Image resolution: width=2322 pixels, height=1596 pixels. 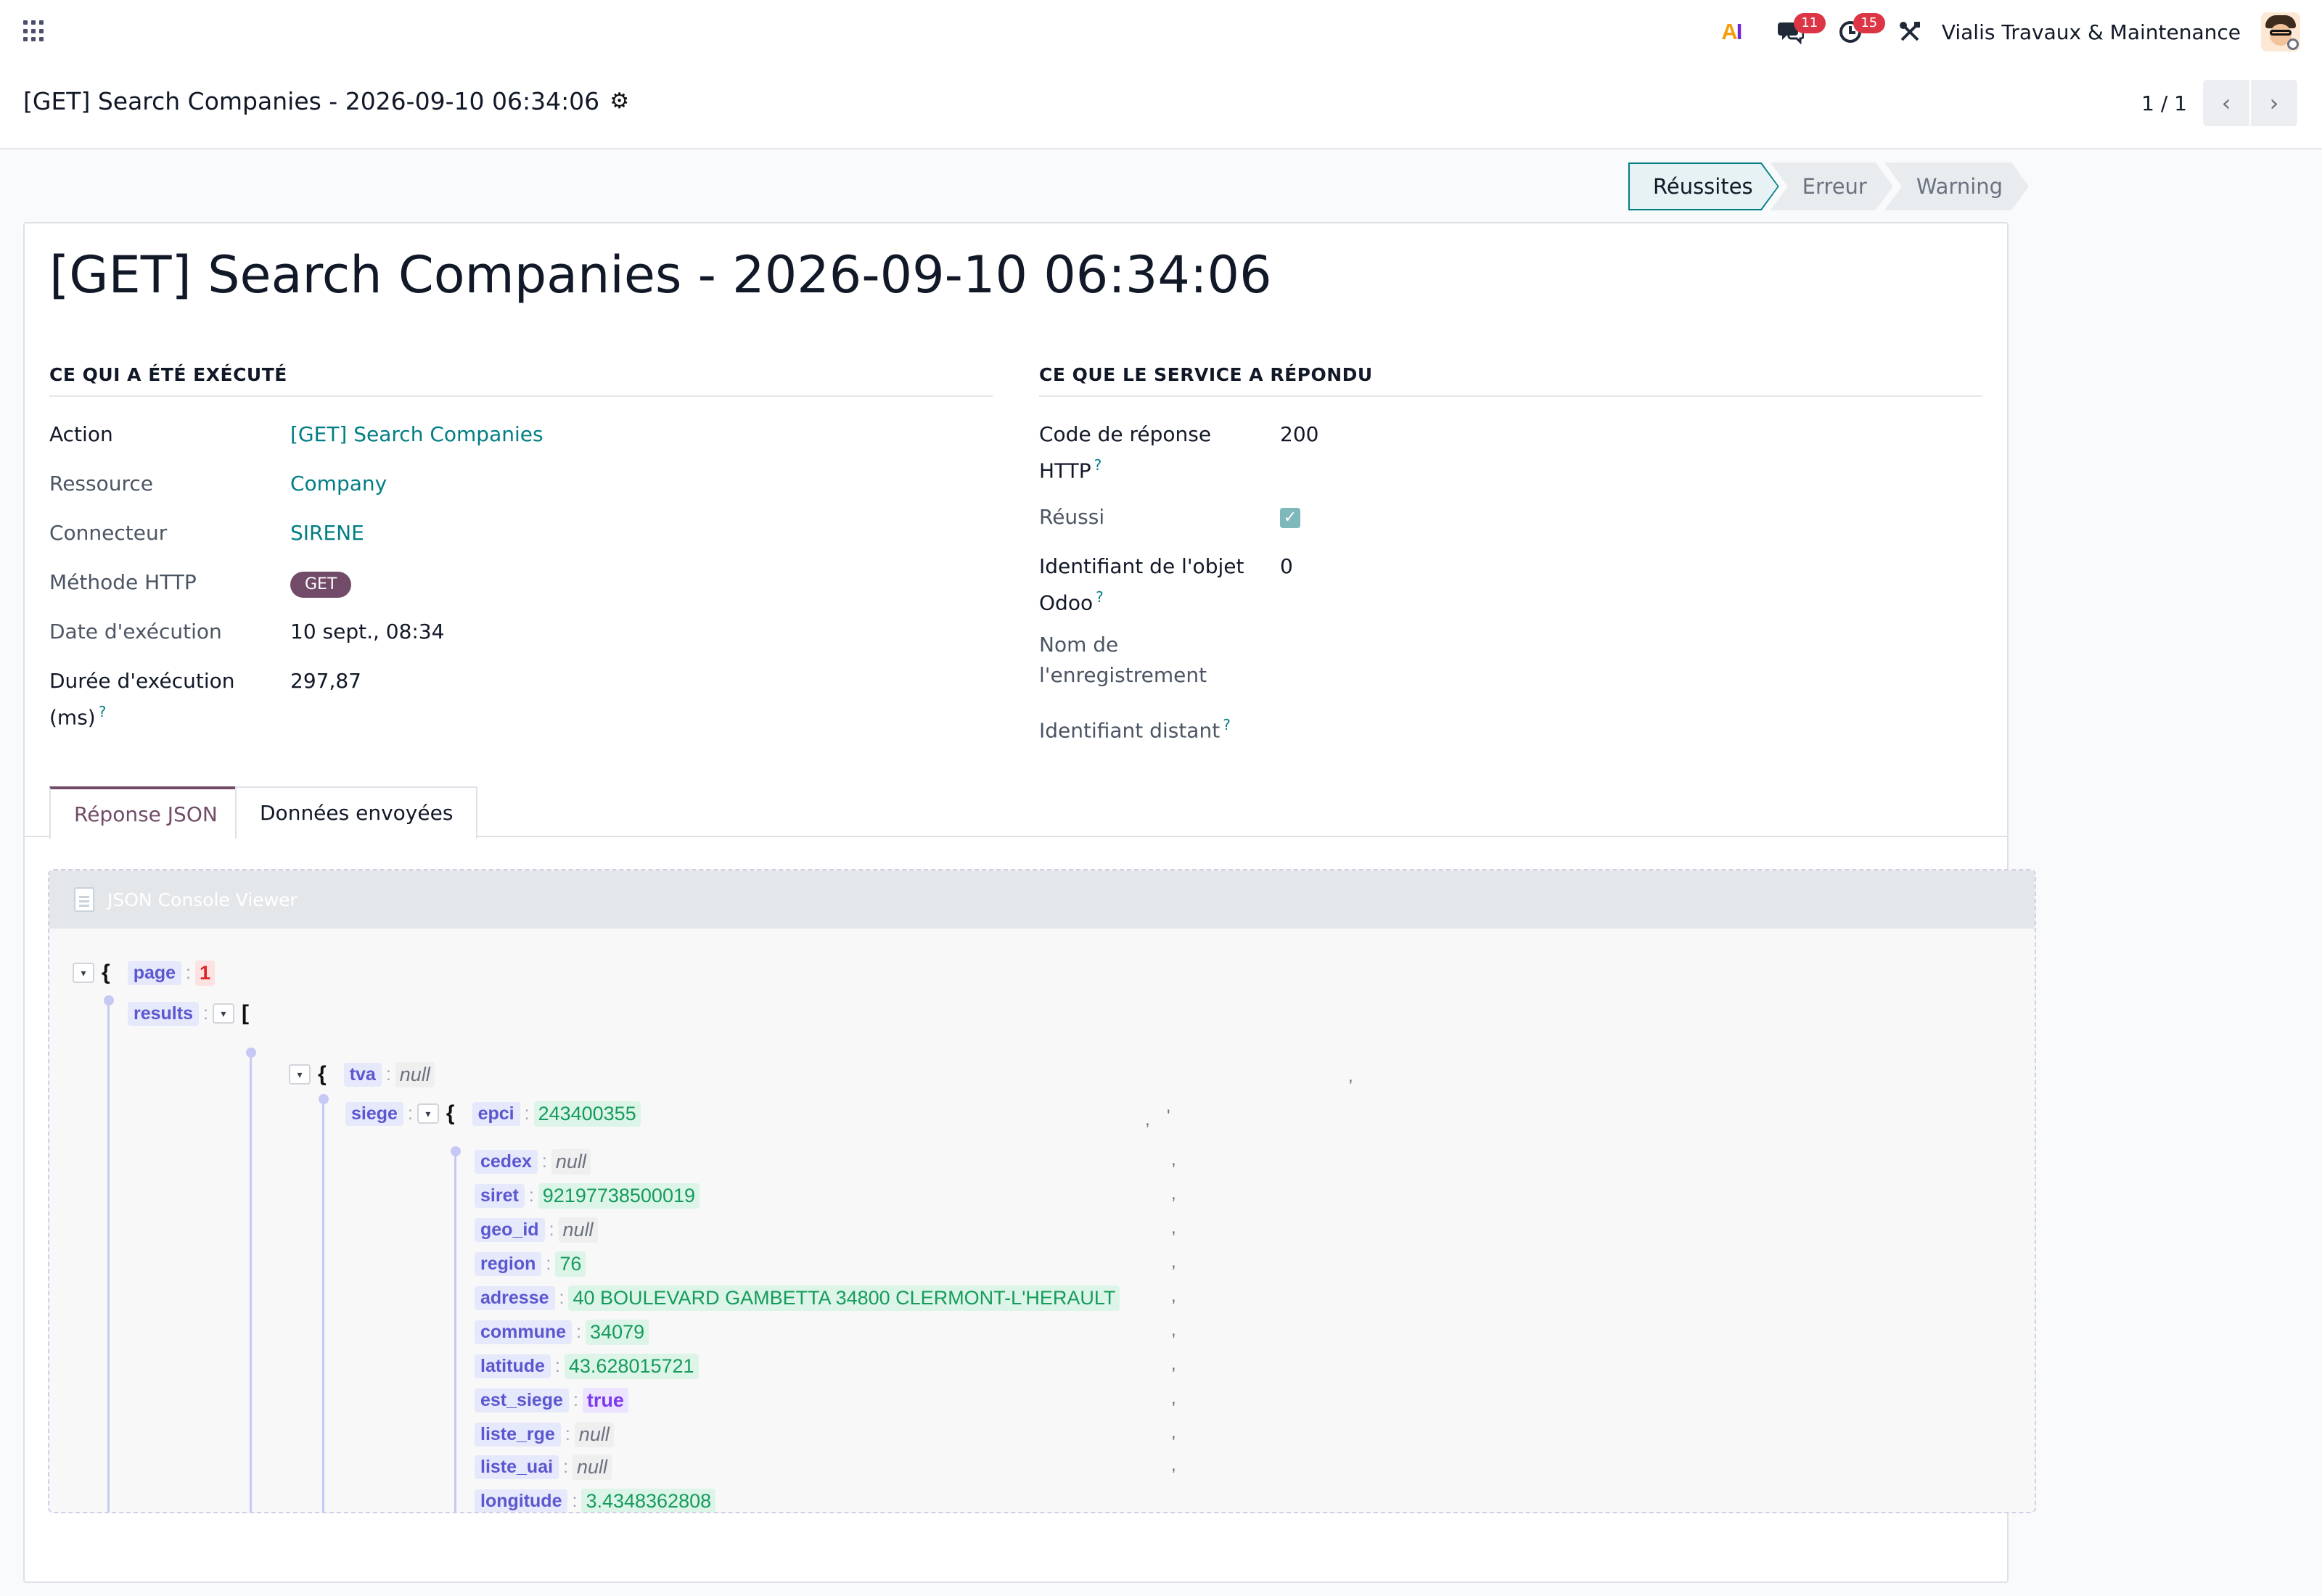 What do you see at coordinates (188, 1014) in the screenshot?
I see `json-line-results: results: ▾[` at bounding box center [188, 1014].